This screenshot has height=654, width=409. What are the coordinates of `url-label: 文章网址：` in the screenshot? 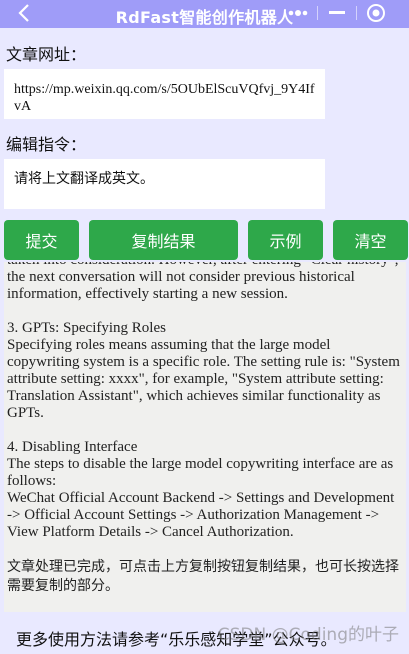 It's located at (46, 54).